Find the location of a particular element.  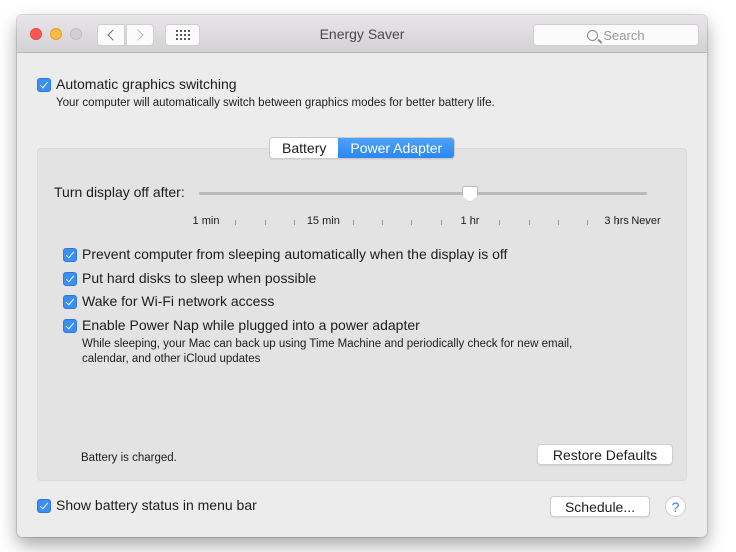

wake-wifi-checkbox is located at coordinates (70, 302).